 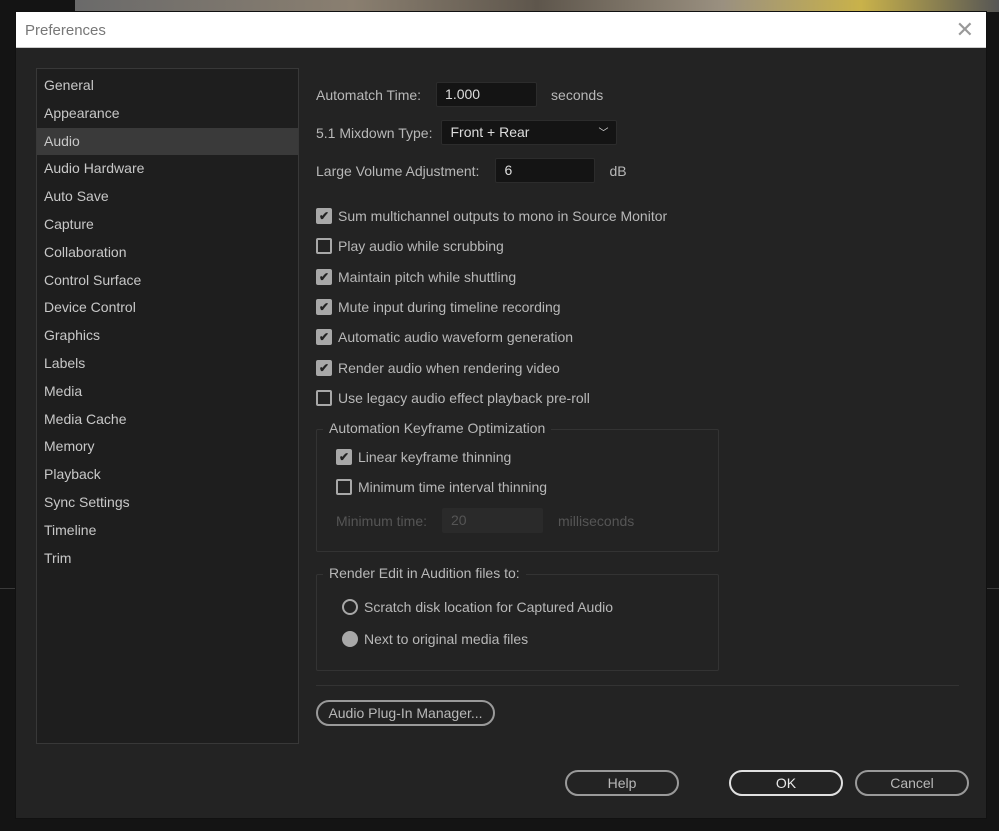 What do you see at coordinates (487, 94) in the screenshot?
I see `automatch-input: 1.000` at bounding box center [487, 94].